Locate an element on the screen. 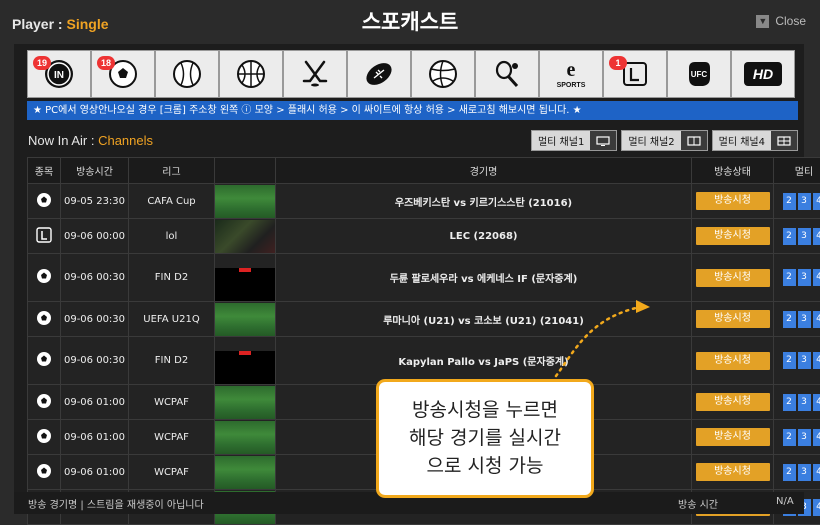 Image resolution: width=820 pixels, height=525 pixels. callout-line-1: 방송시청을 누르면 is located at coordinates (485, 410).